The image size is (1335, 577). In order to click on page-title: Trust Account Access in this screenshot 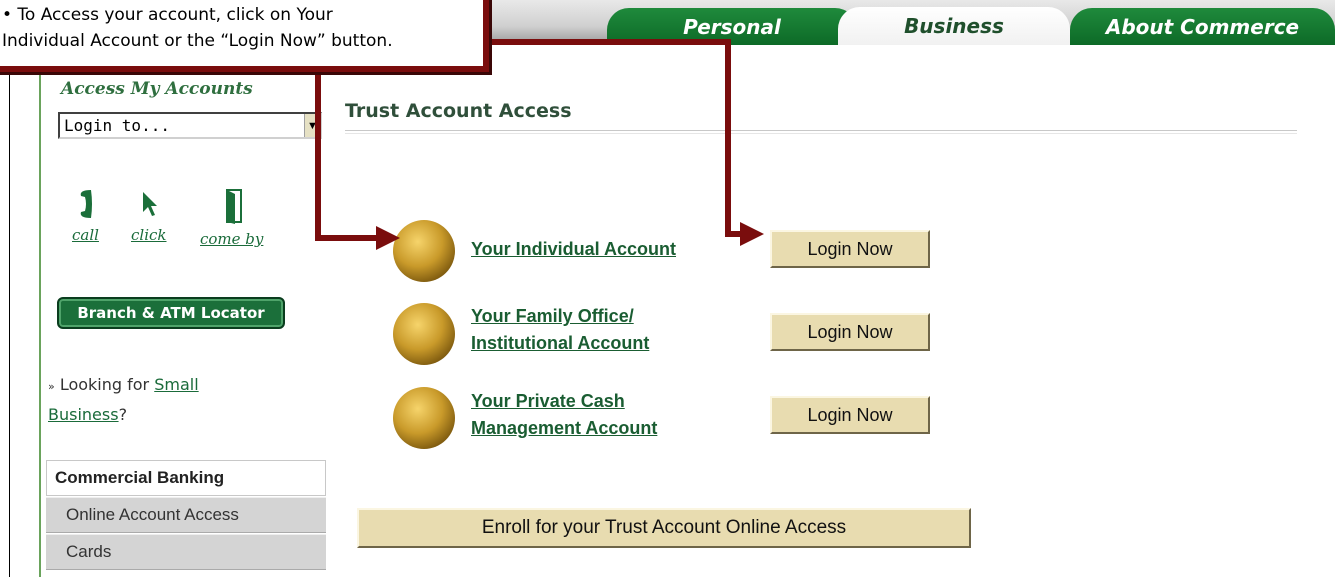, I will do `click(458, 111)`.